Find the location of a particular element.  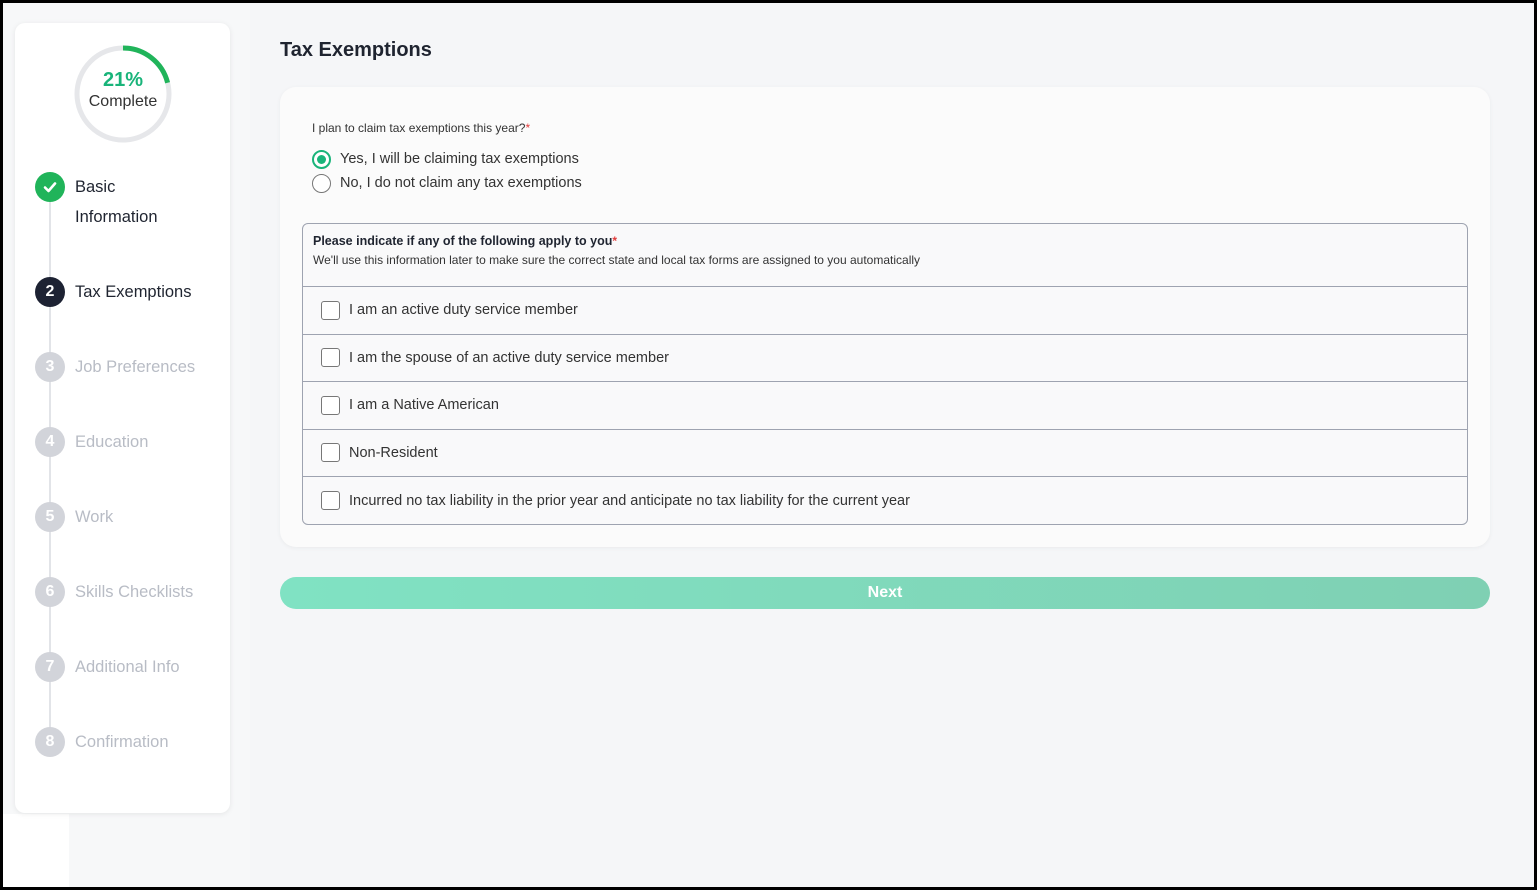

step-number: 8 is located at coordinates (50, 742).